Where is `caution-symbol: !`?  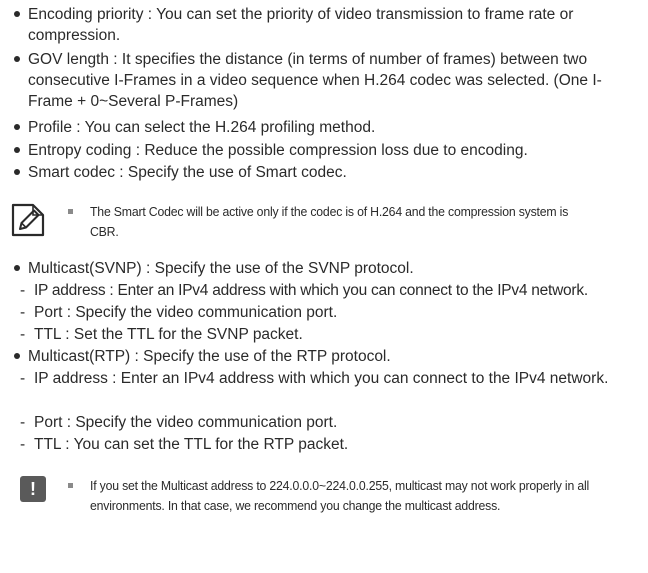
caution-symbol: ! is located at coordinates (33, 489).